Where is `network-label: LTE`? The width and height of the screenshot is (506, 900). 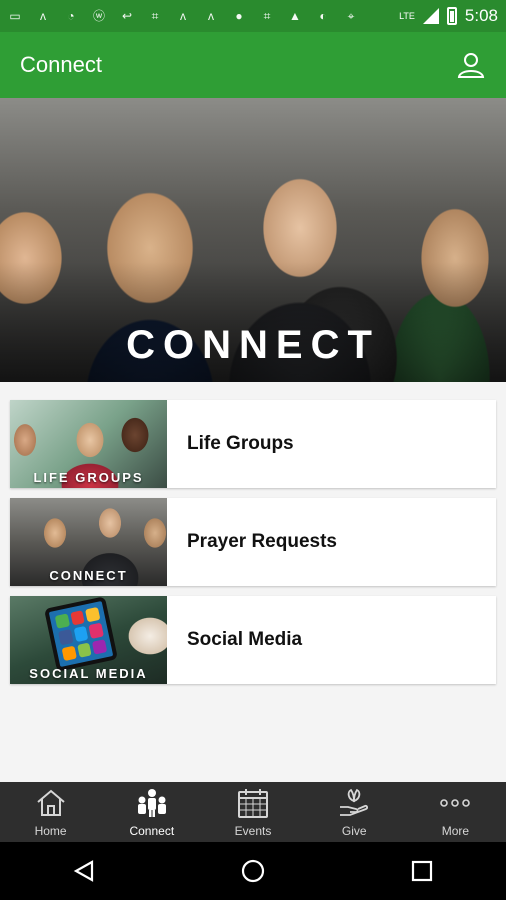 network-label: LTE is located at coordinates (407, 16).